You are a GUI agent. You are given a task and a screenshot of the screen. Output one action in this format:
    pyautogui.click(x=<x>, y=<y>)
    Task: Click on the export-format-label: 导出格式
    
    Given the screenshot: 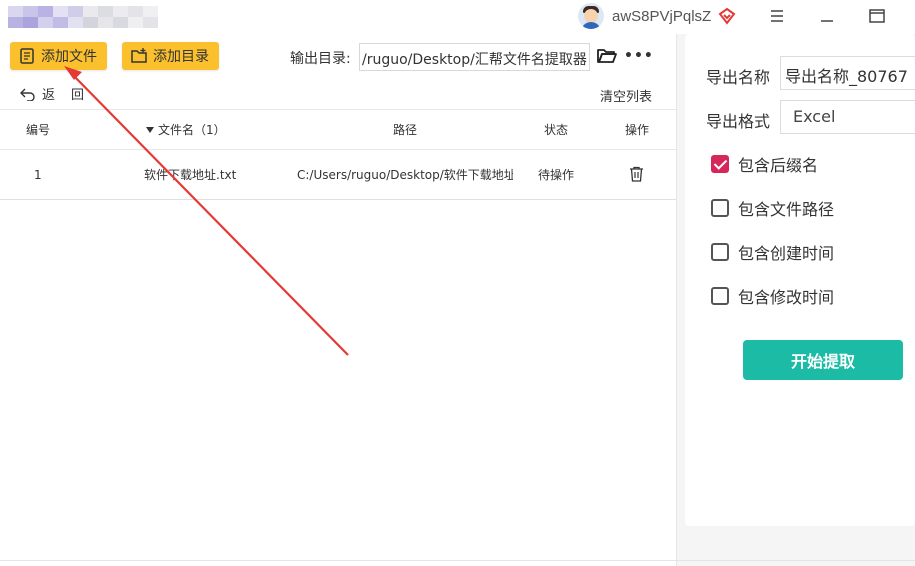 What is the action you would take?
    pyautogui.click(x=738, y=121)
    